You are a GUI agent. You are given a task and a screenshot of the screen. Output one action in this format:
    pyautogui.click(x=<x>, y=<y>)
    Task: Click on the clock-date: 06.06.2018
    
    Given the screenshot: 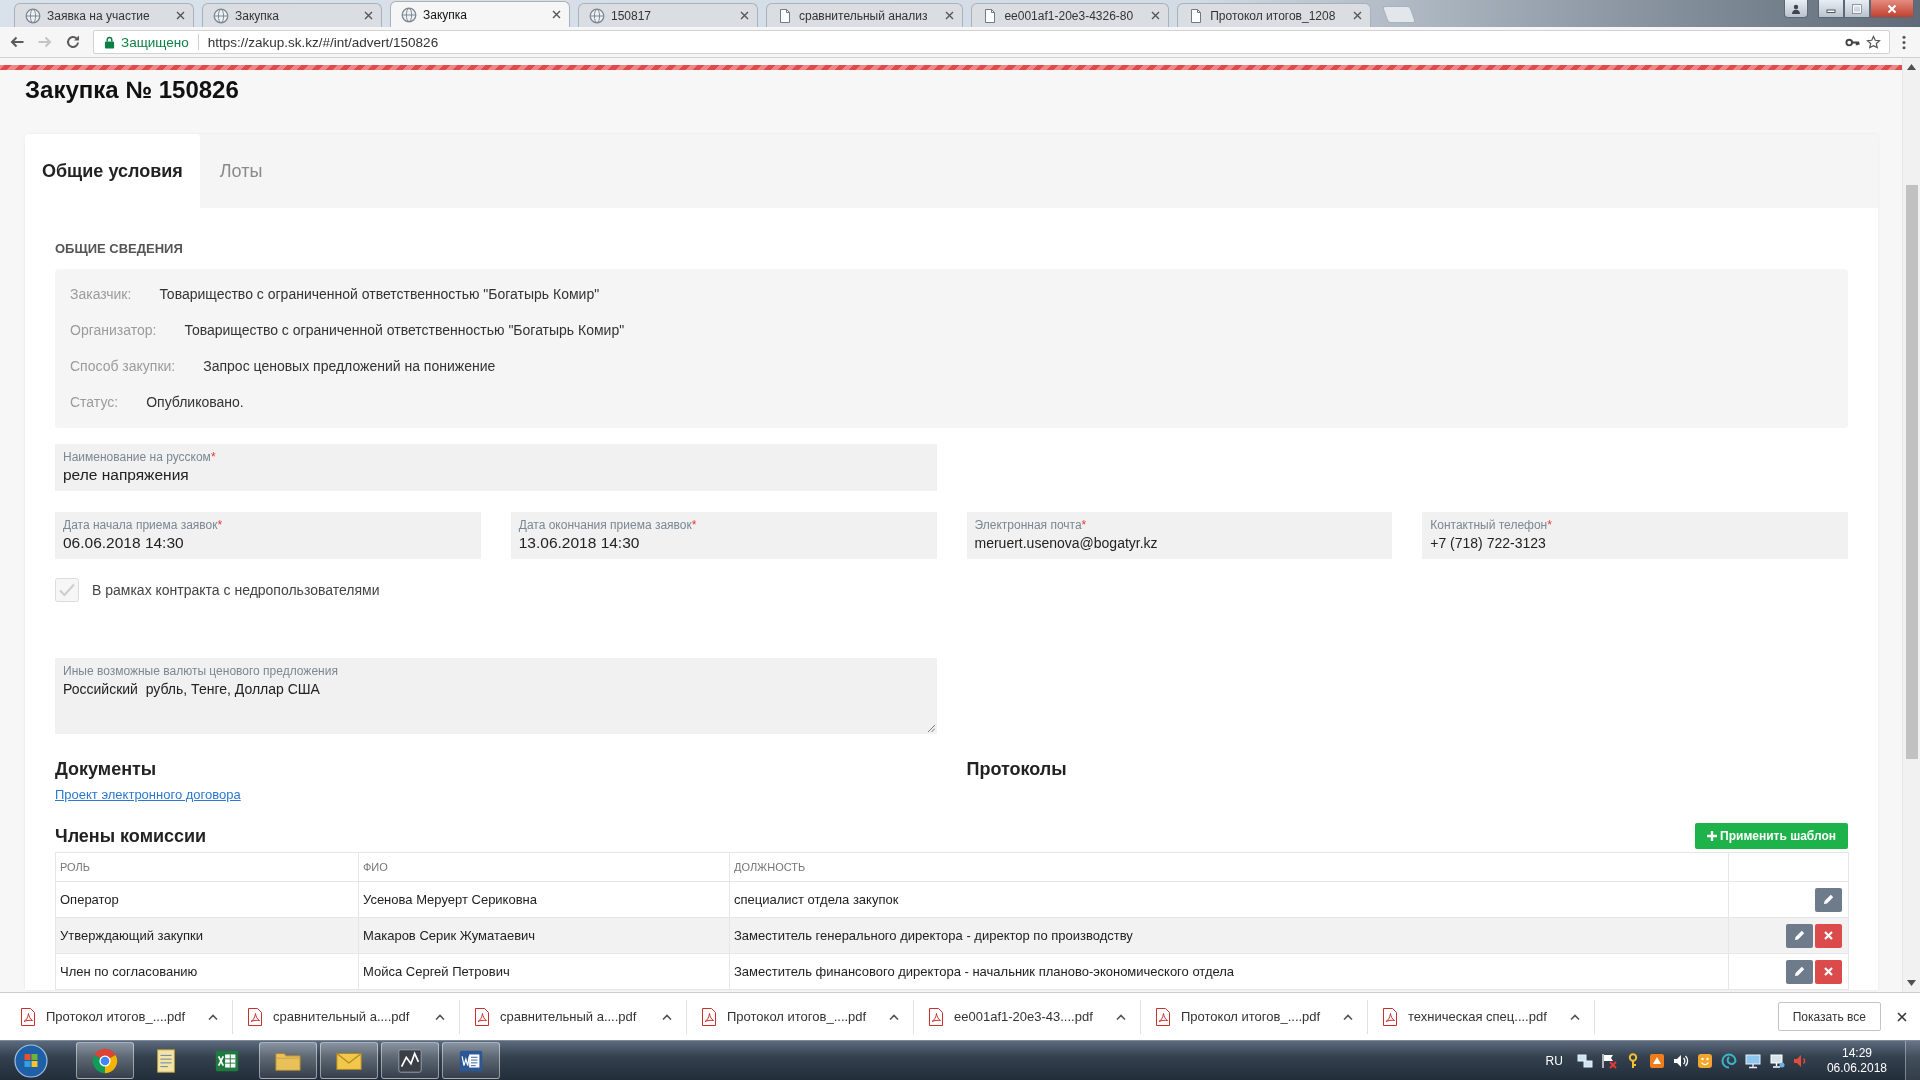 What is the action you would take?
    pyautogui.click(x=1856, y=1068)
    